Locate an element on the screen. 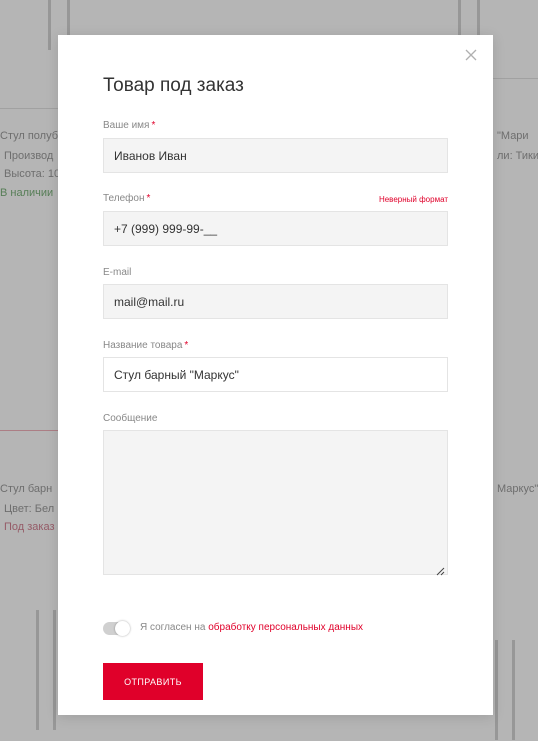  product-name-input is located at coordinates (275, 374).